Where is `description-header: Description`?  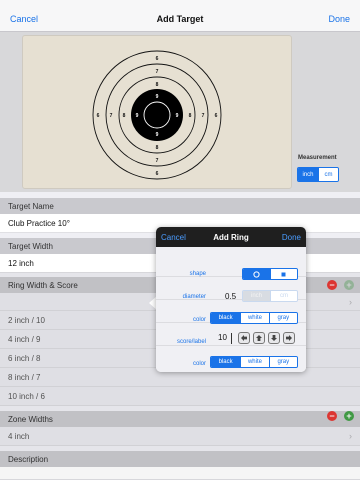
description-header: Description is located at coordinates (180, 459).